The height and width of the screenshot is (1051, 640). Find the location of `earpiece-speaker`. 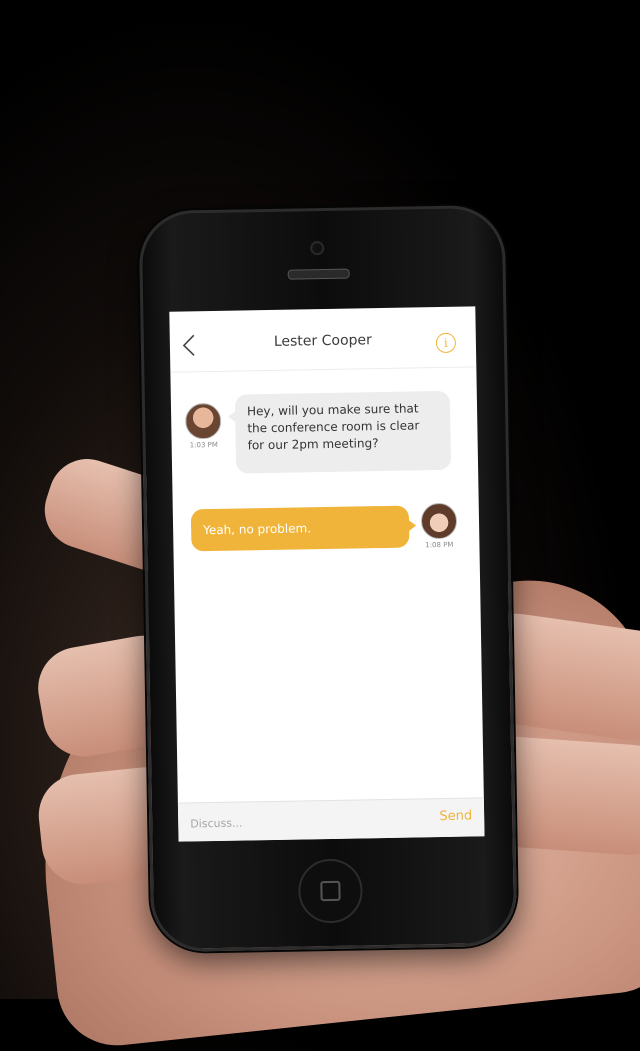

earpiece-speaker is located at coordinates (318, 274).